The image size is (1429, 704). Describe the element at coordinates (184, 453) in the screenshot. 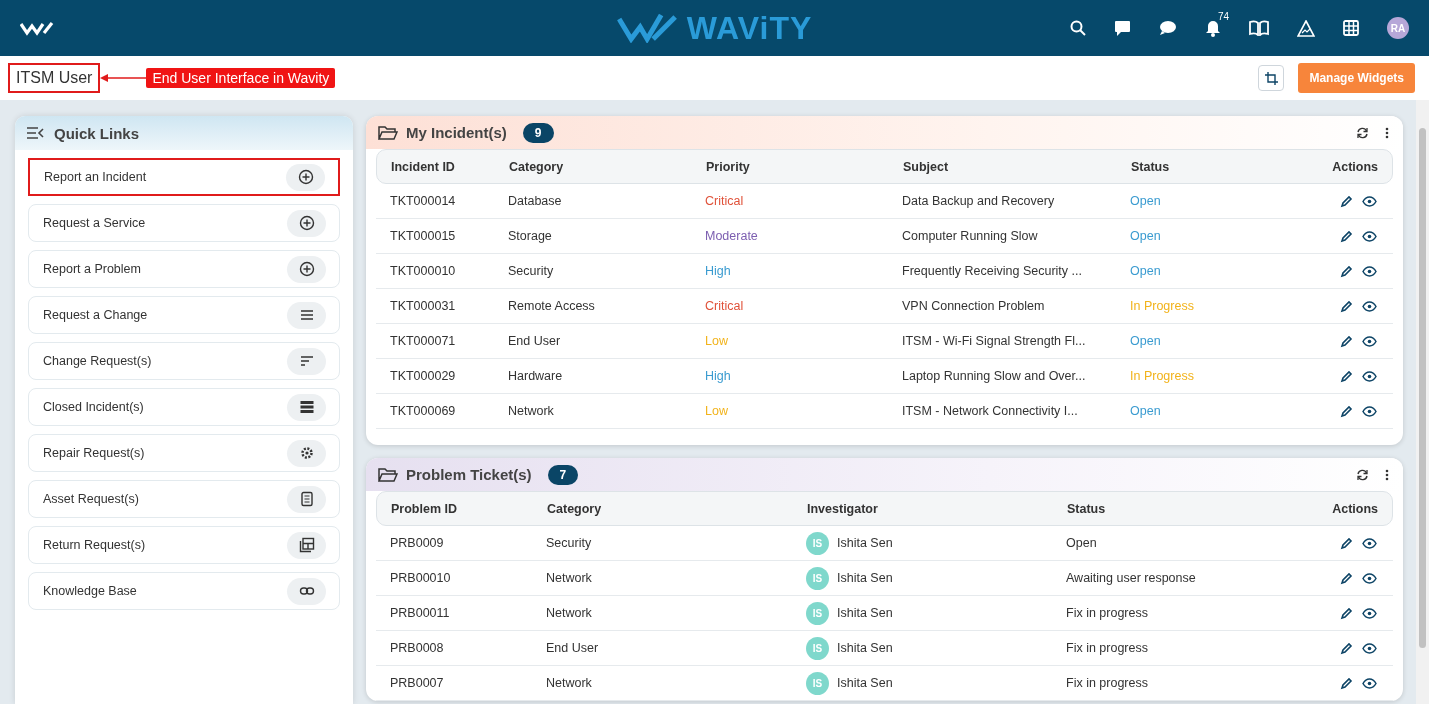

I see `quick-link-item: Repair Request(s)` at that location.